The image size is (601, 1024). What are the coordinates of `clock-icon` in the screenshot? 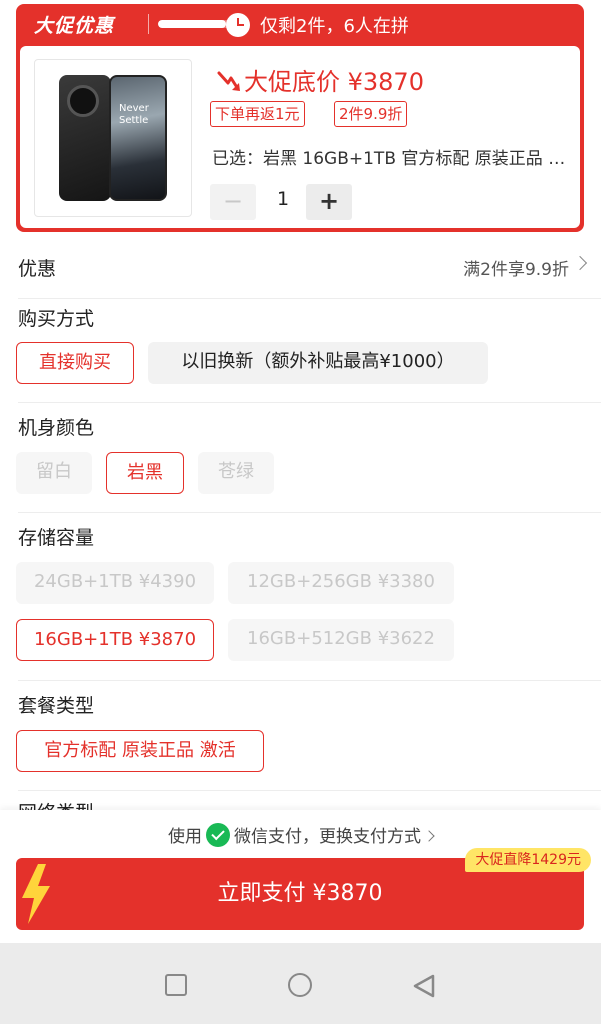 It's located at (238, 25).